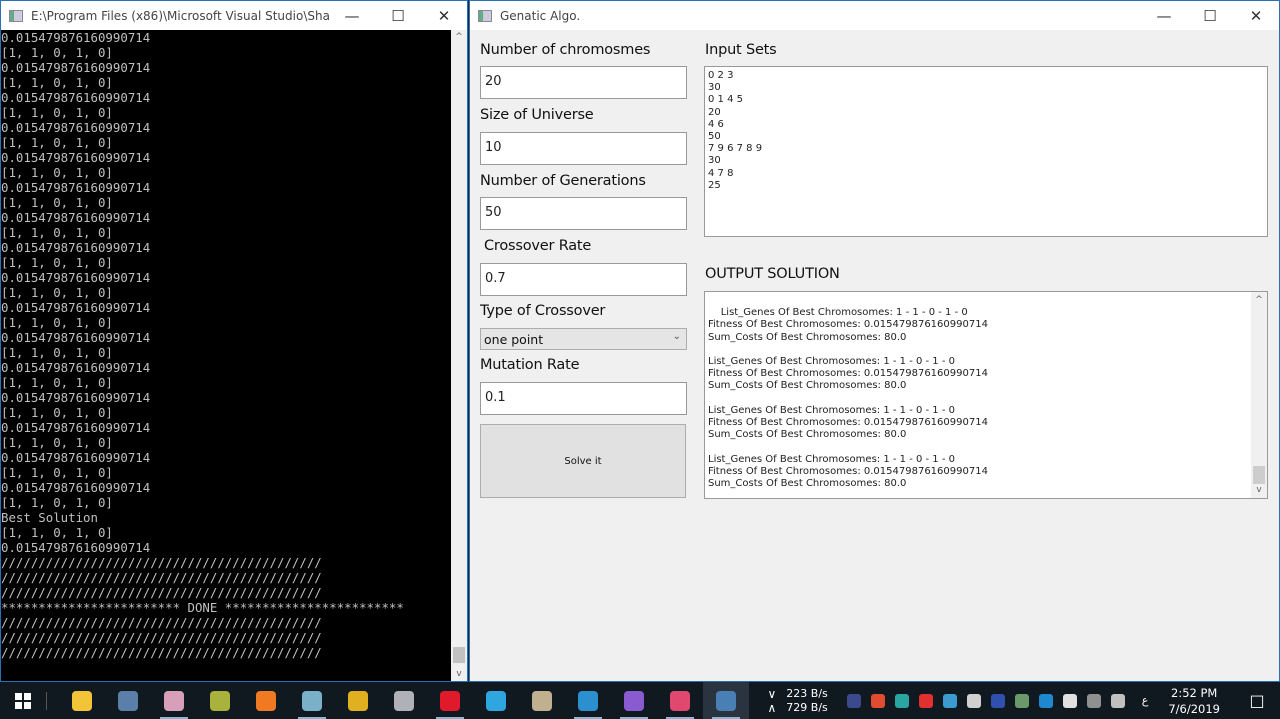  I want to click on taskbar-app-xampp, so click(266, 700).